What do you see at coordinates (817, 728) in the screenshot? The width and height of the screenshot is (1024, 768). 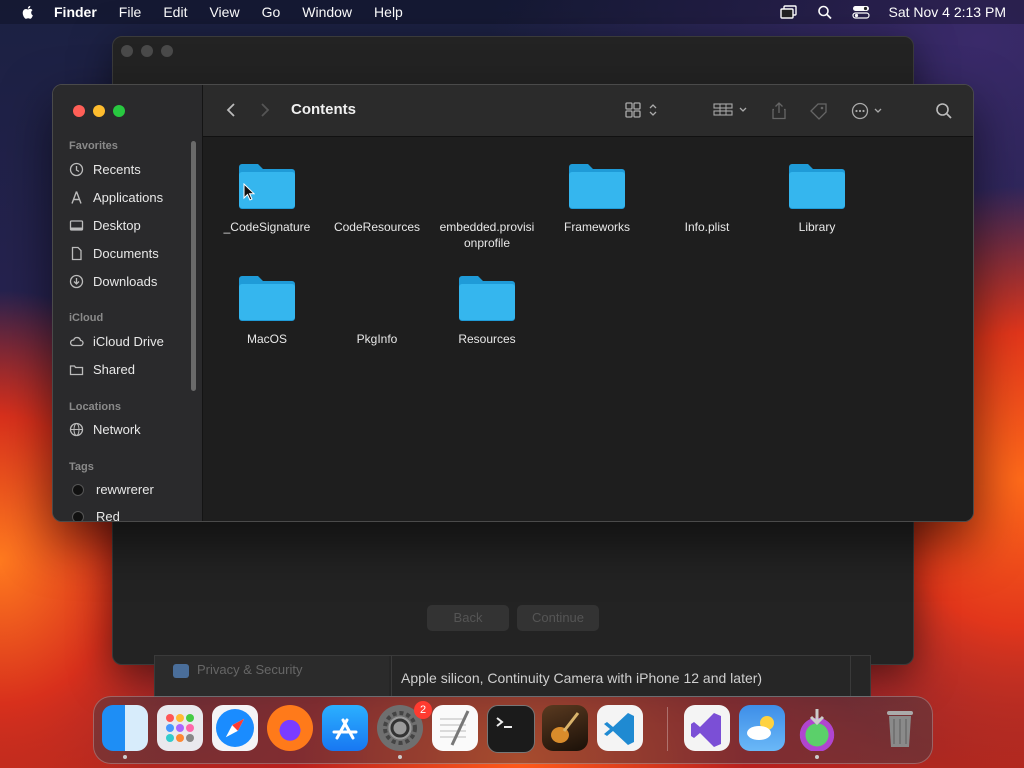 I see `installer-icon` at bounding box center [817, 728].